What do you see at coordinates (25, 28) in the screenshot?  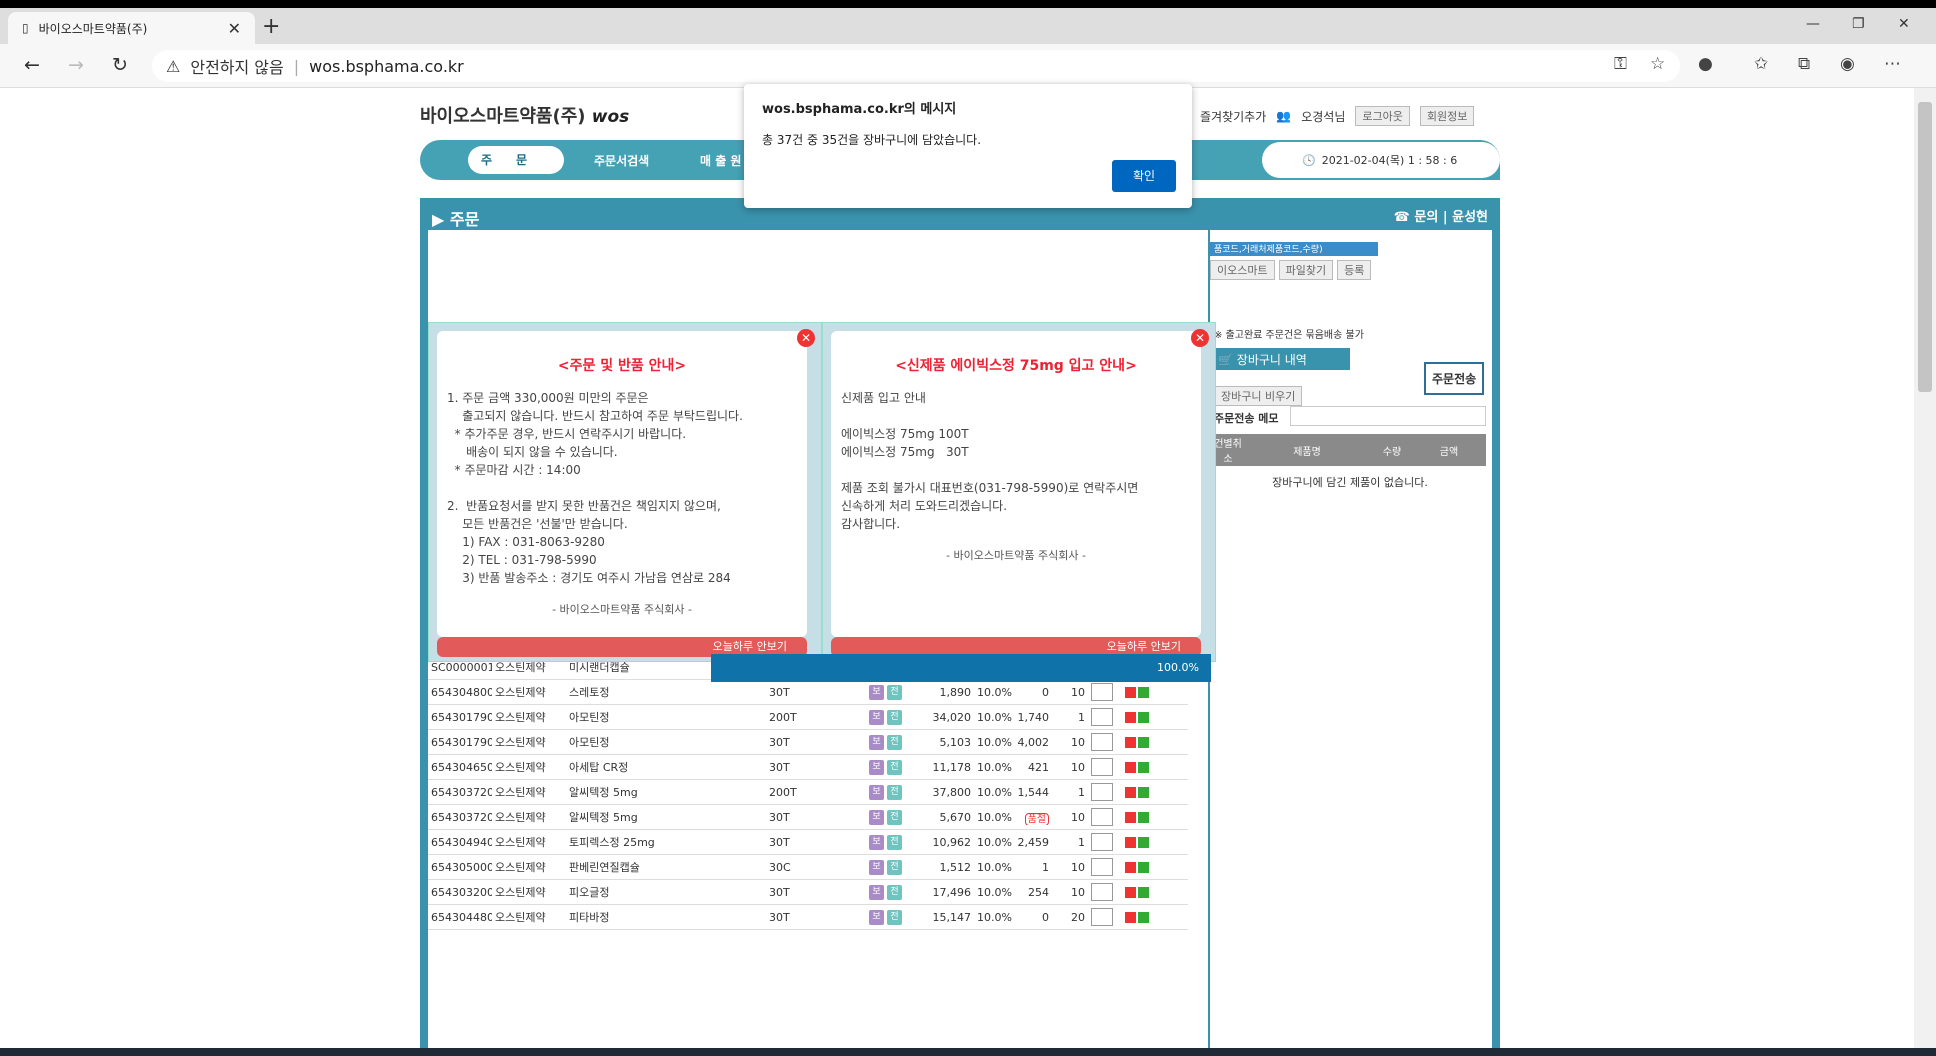 I see `page-icon: ▯` at bounding box center [25, 28].